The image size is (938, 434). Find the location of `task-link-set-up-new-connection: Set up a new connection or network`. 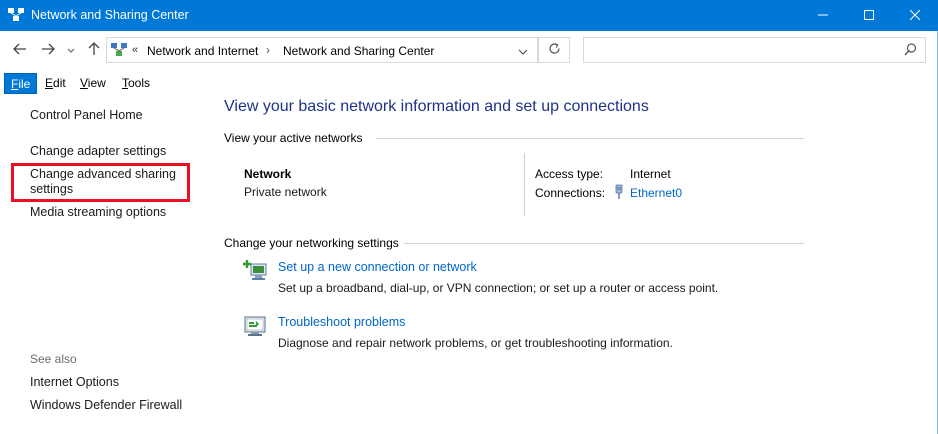

task-link-set-up-new-connection: Set up a new connection or network is located at coordinates (377, 267).